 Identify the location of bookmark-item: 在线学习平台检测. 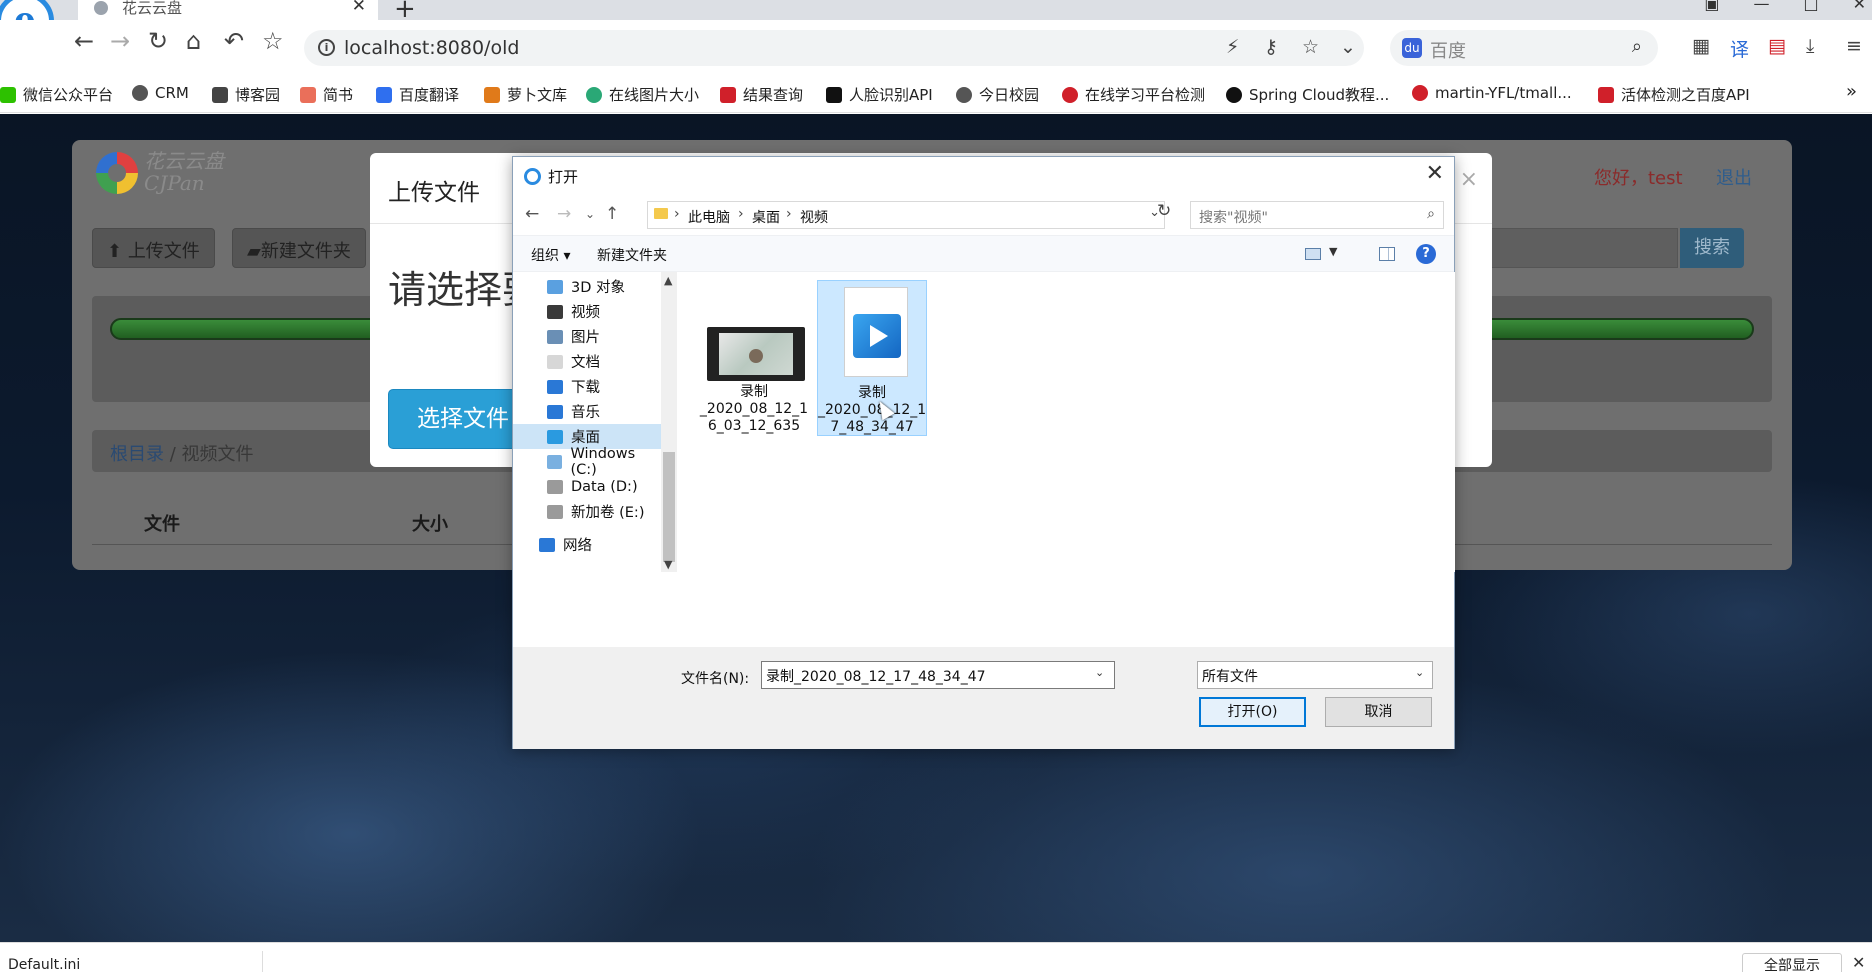
(1133, 94).